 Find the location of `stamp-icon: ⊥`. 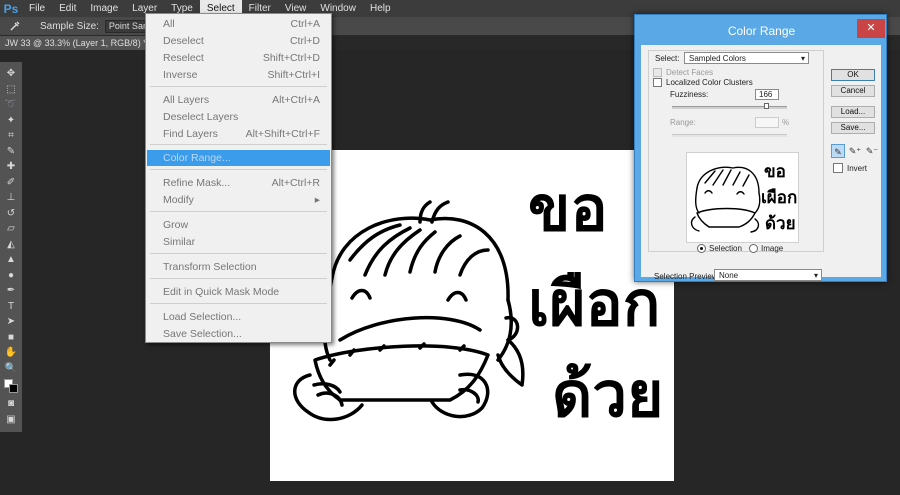

stamp-icon: ⊥ is located at coordinates (11, 198).